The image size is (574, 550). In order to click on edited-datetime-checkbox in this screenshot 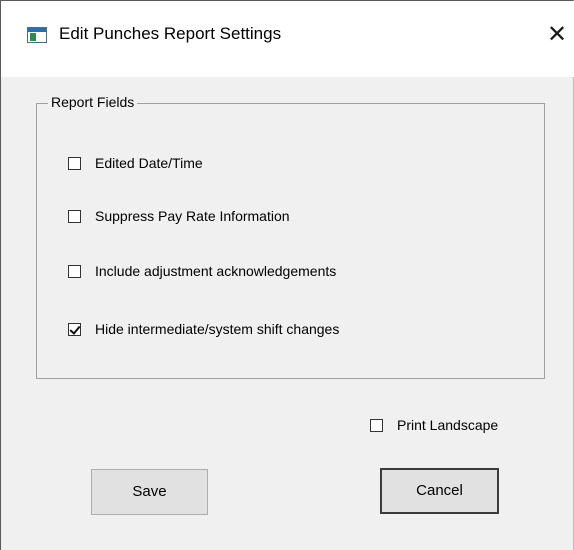, I will do `click(74, 163)`.